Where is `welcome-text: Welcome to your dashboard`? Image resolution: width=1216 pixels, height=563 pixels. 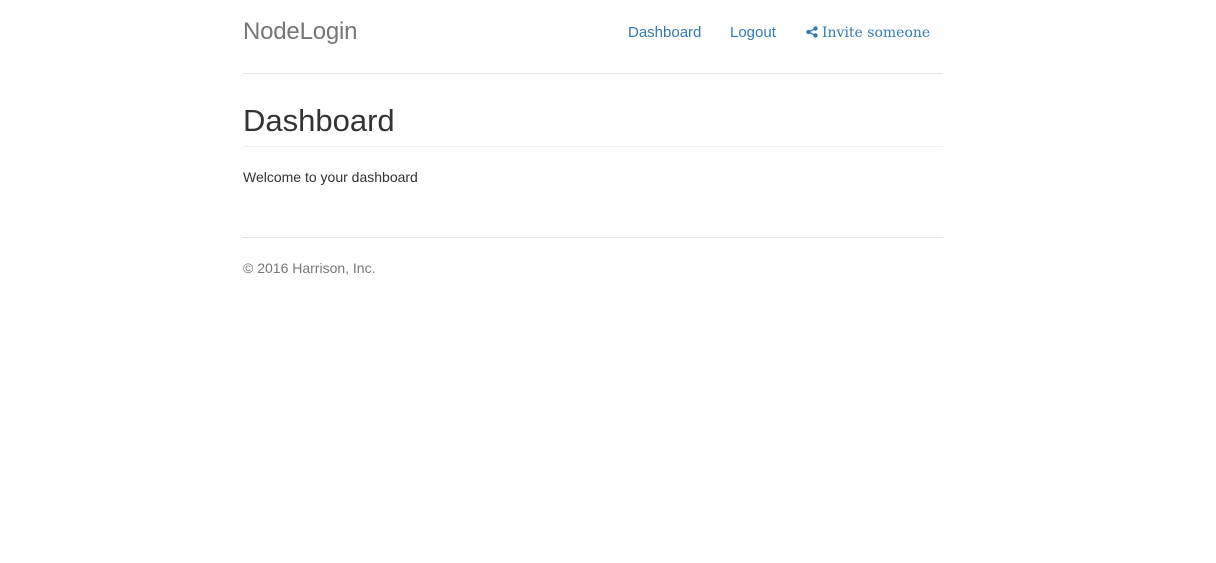
welcome-text: Welcome to your dashboard is located at coordinates (330, 177).